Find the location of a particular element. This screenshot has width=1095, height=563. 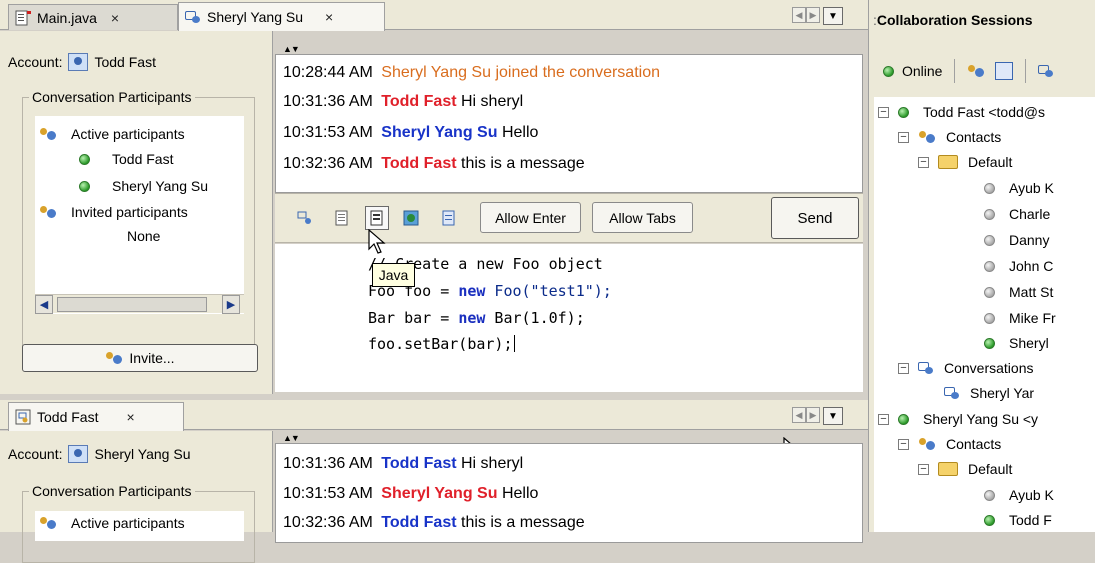

allow-enter-button: Allow Enter is located at coordinates (530, 217).